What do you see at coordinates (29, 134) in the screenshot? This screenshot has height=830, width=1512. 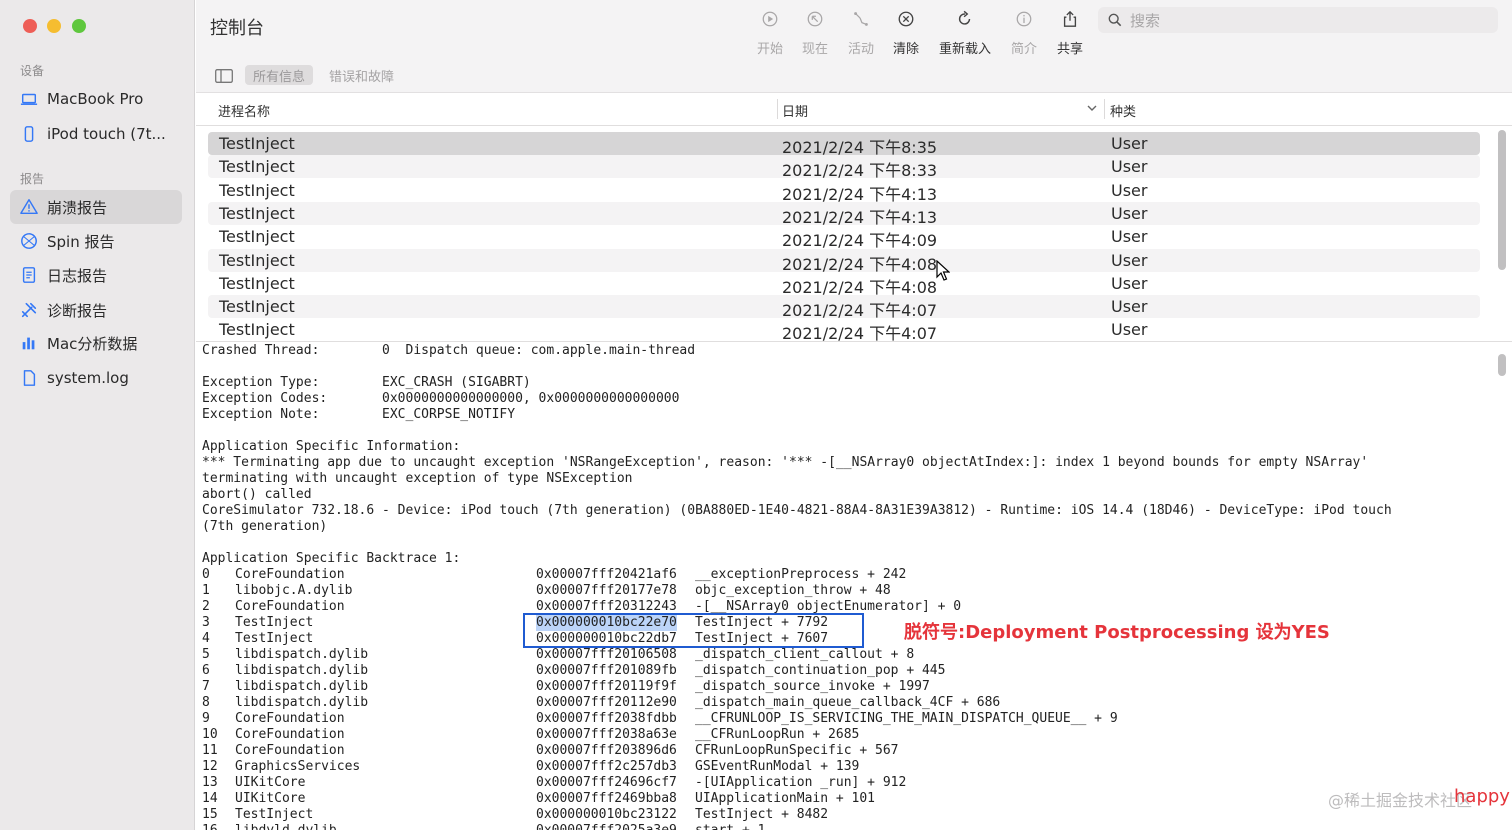 I see `ipod-icon` at bounding box center [29, 134].